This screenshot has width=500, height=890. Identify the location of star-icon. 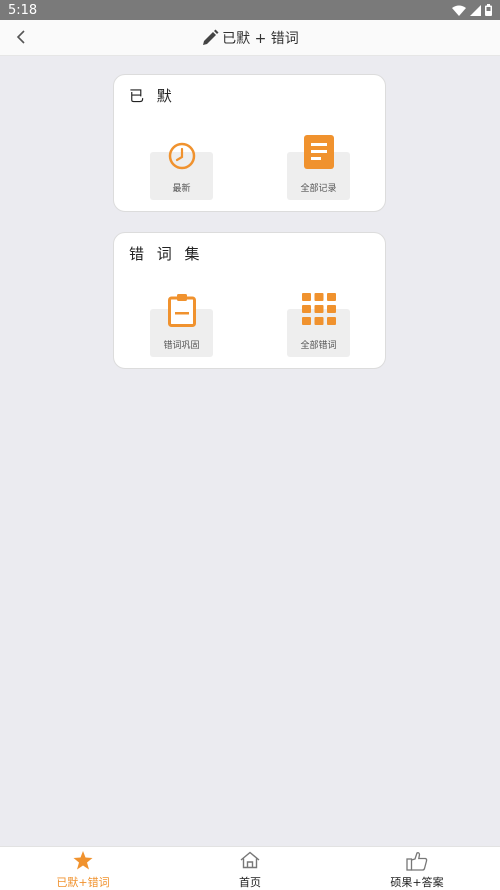
(83, 860).